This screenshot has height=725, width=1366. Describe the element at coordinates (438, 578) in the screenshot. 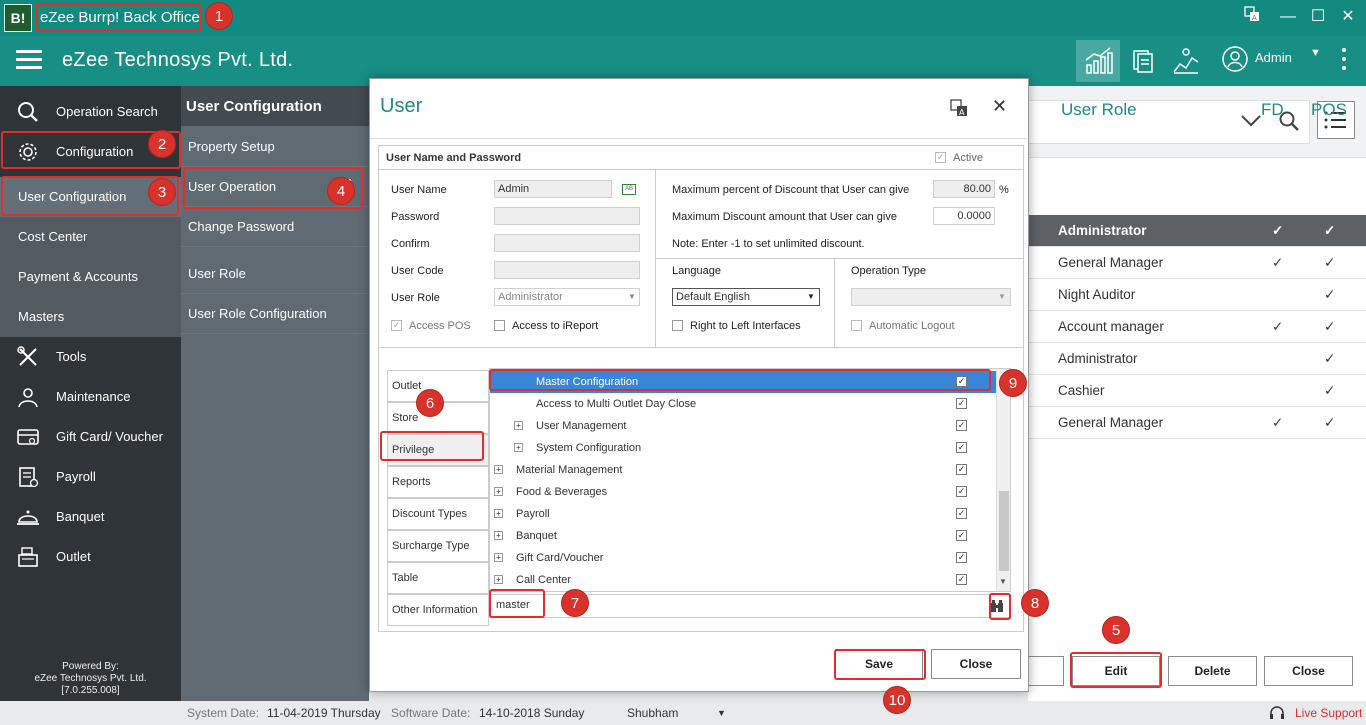

I see `tab-table: Table` at that location.